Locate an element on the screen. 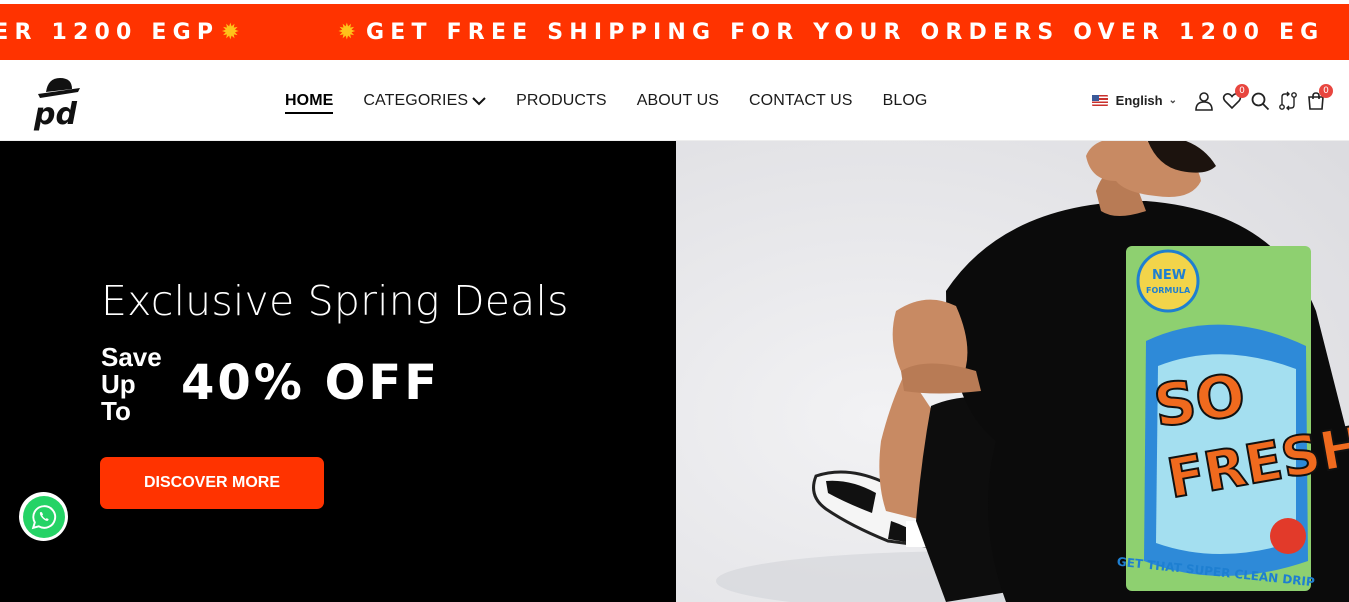  whatsapp-icon is located at coordinates (43, 516).